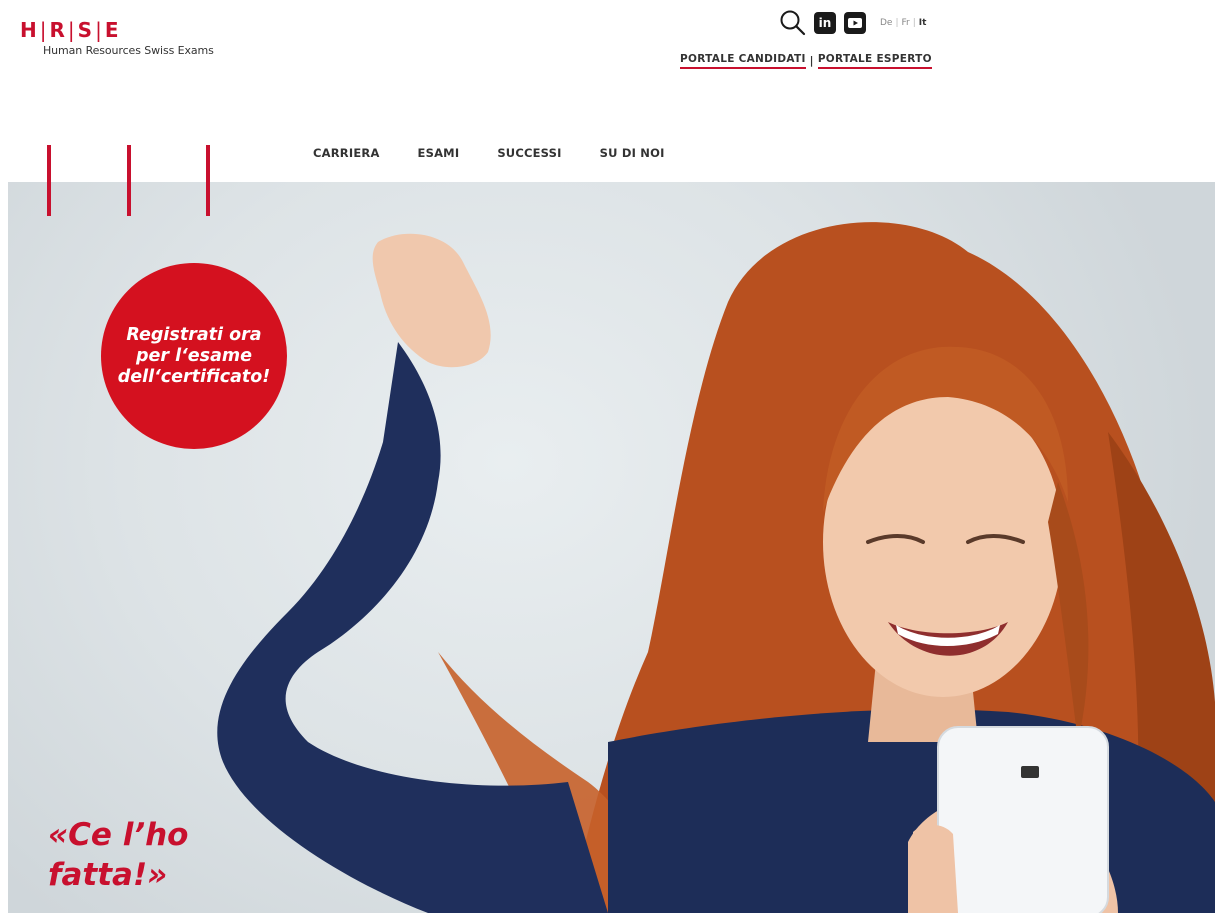 The image size is (1215, 913). I want to click on logo-mark: H | R | S | E, so click(117, 30).